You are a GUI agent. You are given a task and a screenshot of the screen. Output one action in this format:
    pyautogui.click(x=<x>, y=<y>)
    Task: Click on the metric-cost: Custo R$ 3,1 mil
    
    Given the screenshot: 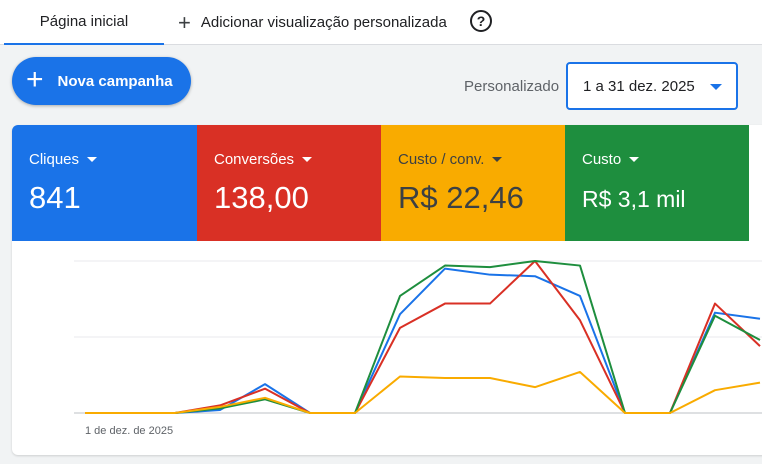 What is the action you would take?
    pyautogui.click(x=657, y=183)
    